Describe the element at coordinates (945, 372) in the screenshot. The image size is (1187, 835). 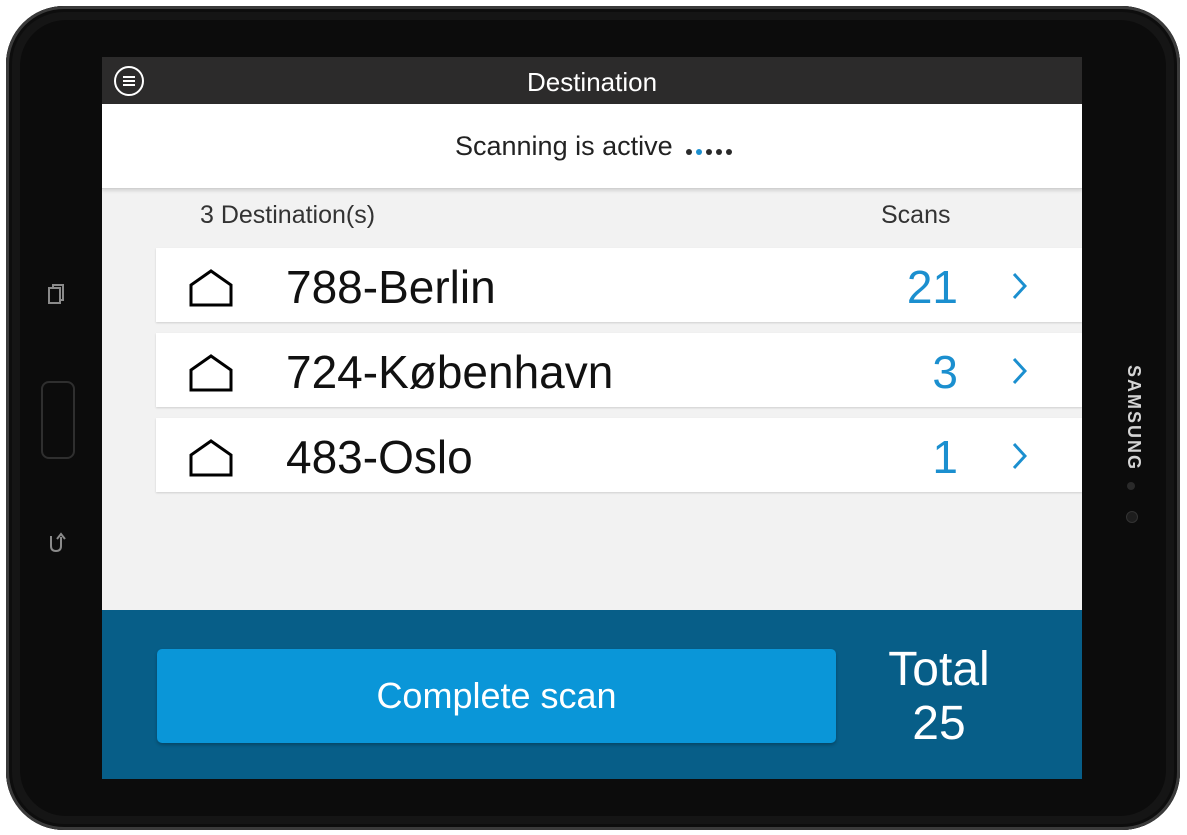
I see `destination-scan-count: 3` at that location.